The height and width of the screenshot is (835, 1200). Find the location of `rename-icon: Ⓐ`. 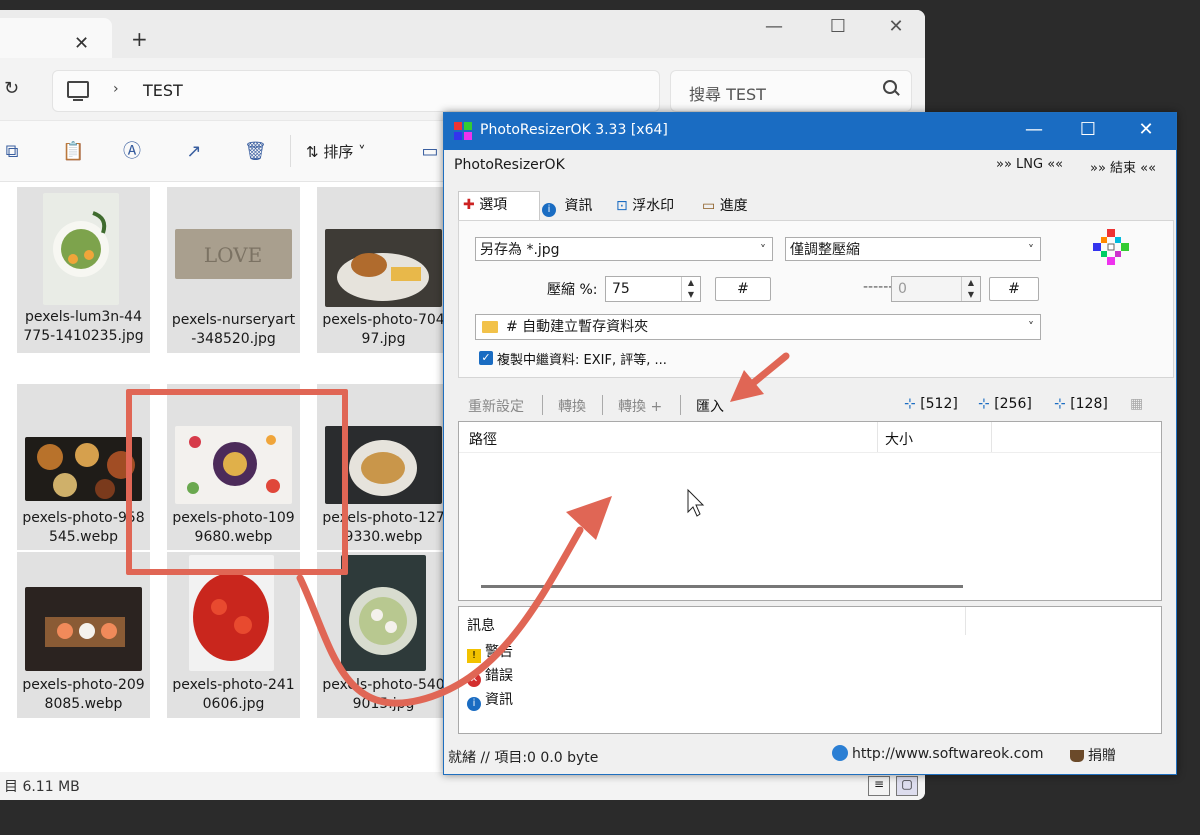

rename-icon: Ⓐ is located at coordinates (132, 152).